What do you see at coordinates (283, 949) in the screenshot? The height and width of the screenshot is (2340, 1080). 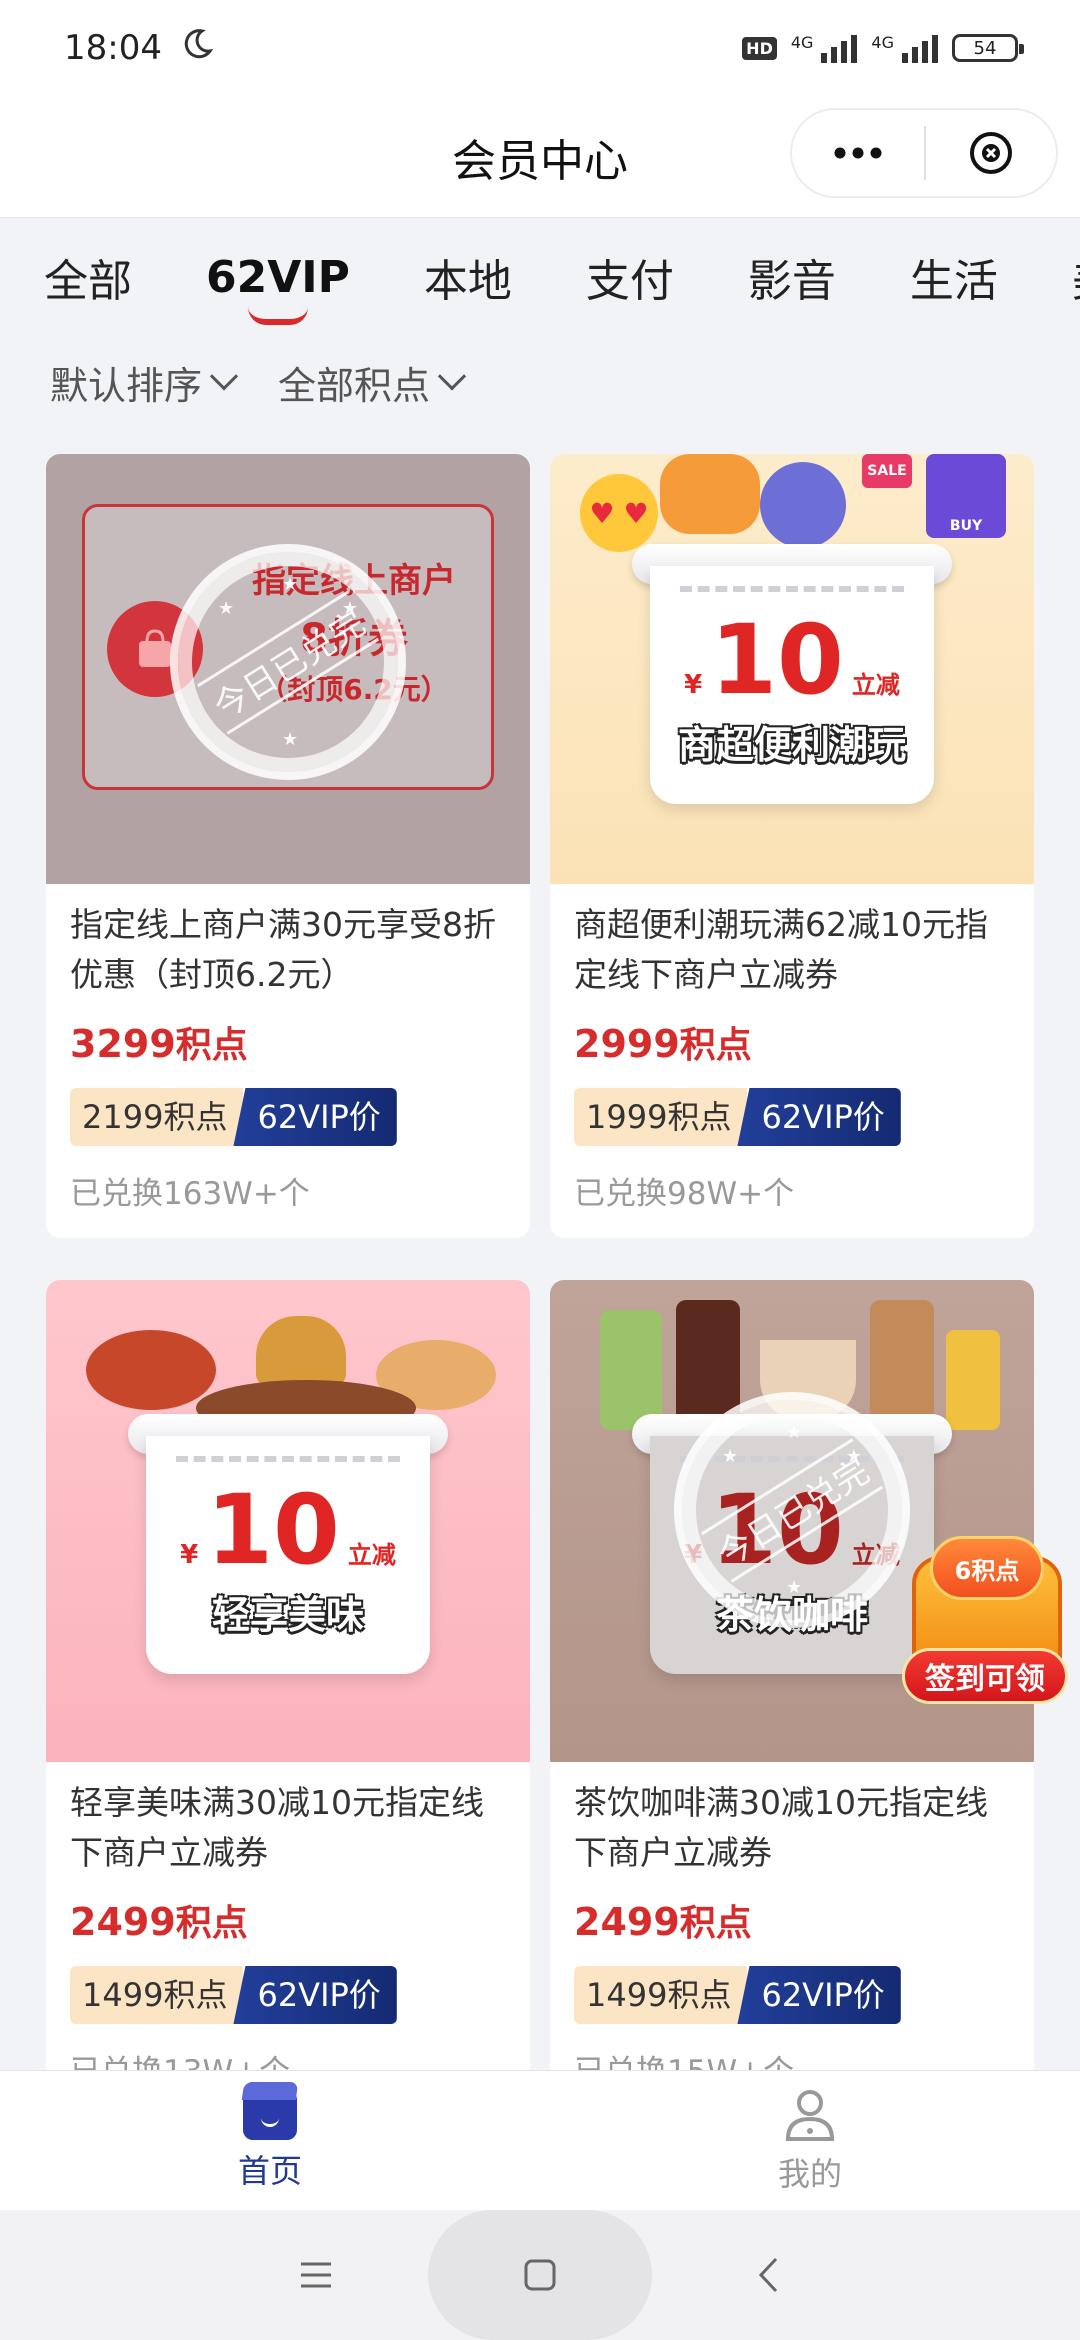 I see `card-title: 指定线上商户满30元享受8折优惠（封顶6.2元）` at bounding box center [283, 949].